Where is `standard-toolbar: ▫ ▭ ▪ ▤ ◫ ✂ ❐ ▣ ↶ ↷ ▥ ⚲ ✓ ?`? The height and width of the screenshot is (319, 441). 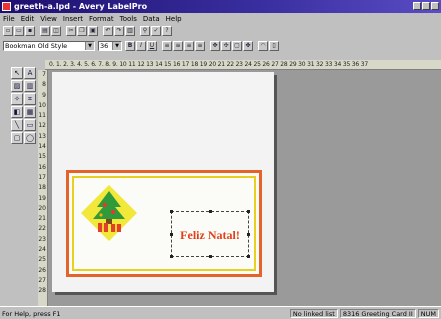
standard-toolbar: ▫ ▭ ▪ ▤ ◫ ✂ ❐ ▣ ↶ ↷ ▥ ⚲ ✓ ? is located at coordinates (220, 31).